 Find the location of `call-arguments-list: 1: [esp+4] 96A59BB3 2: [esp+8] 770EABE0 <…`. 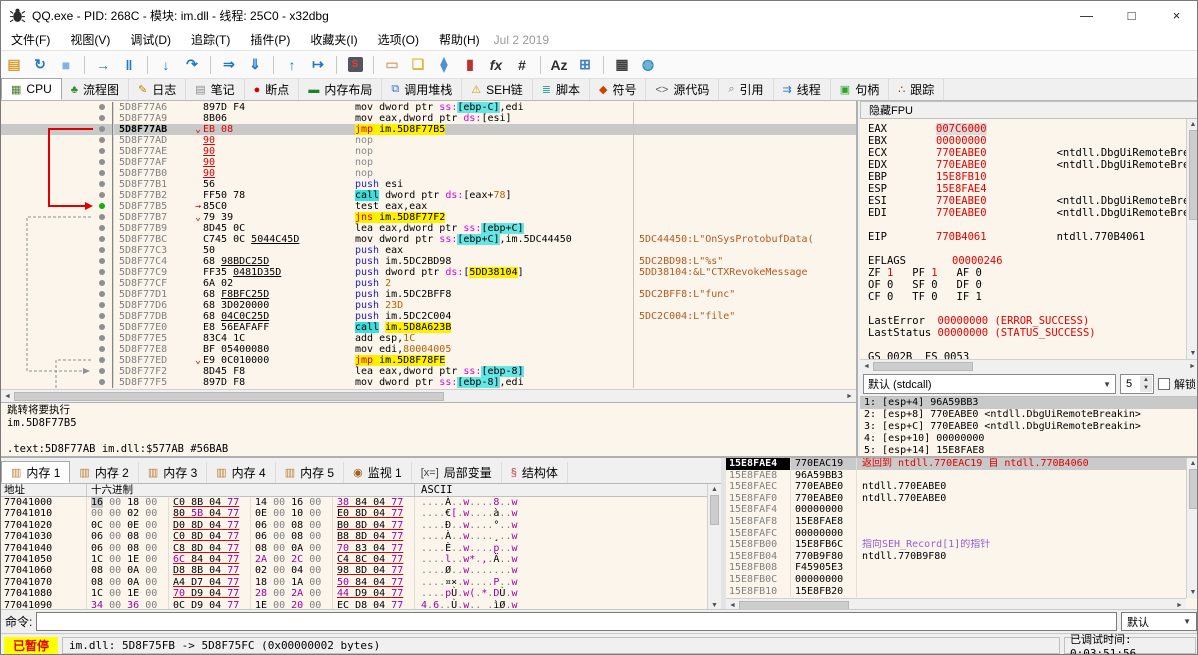

call-arguments-list: 1: [esp+4] 96A59BB3 2: [esp+8] 770EABE0 <… is located at coordinates (1028, 426).